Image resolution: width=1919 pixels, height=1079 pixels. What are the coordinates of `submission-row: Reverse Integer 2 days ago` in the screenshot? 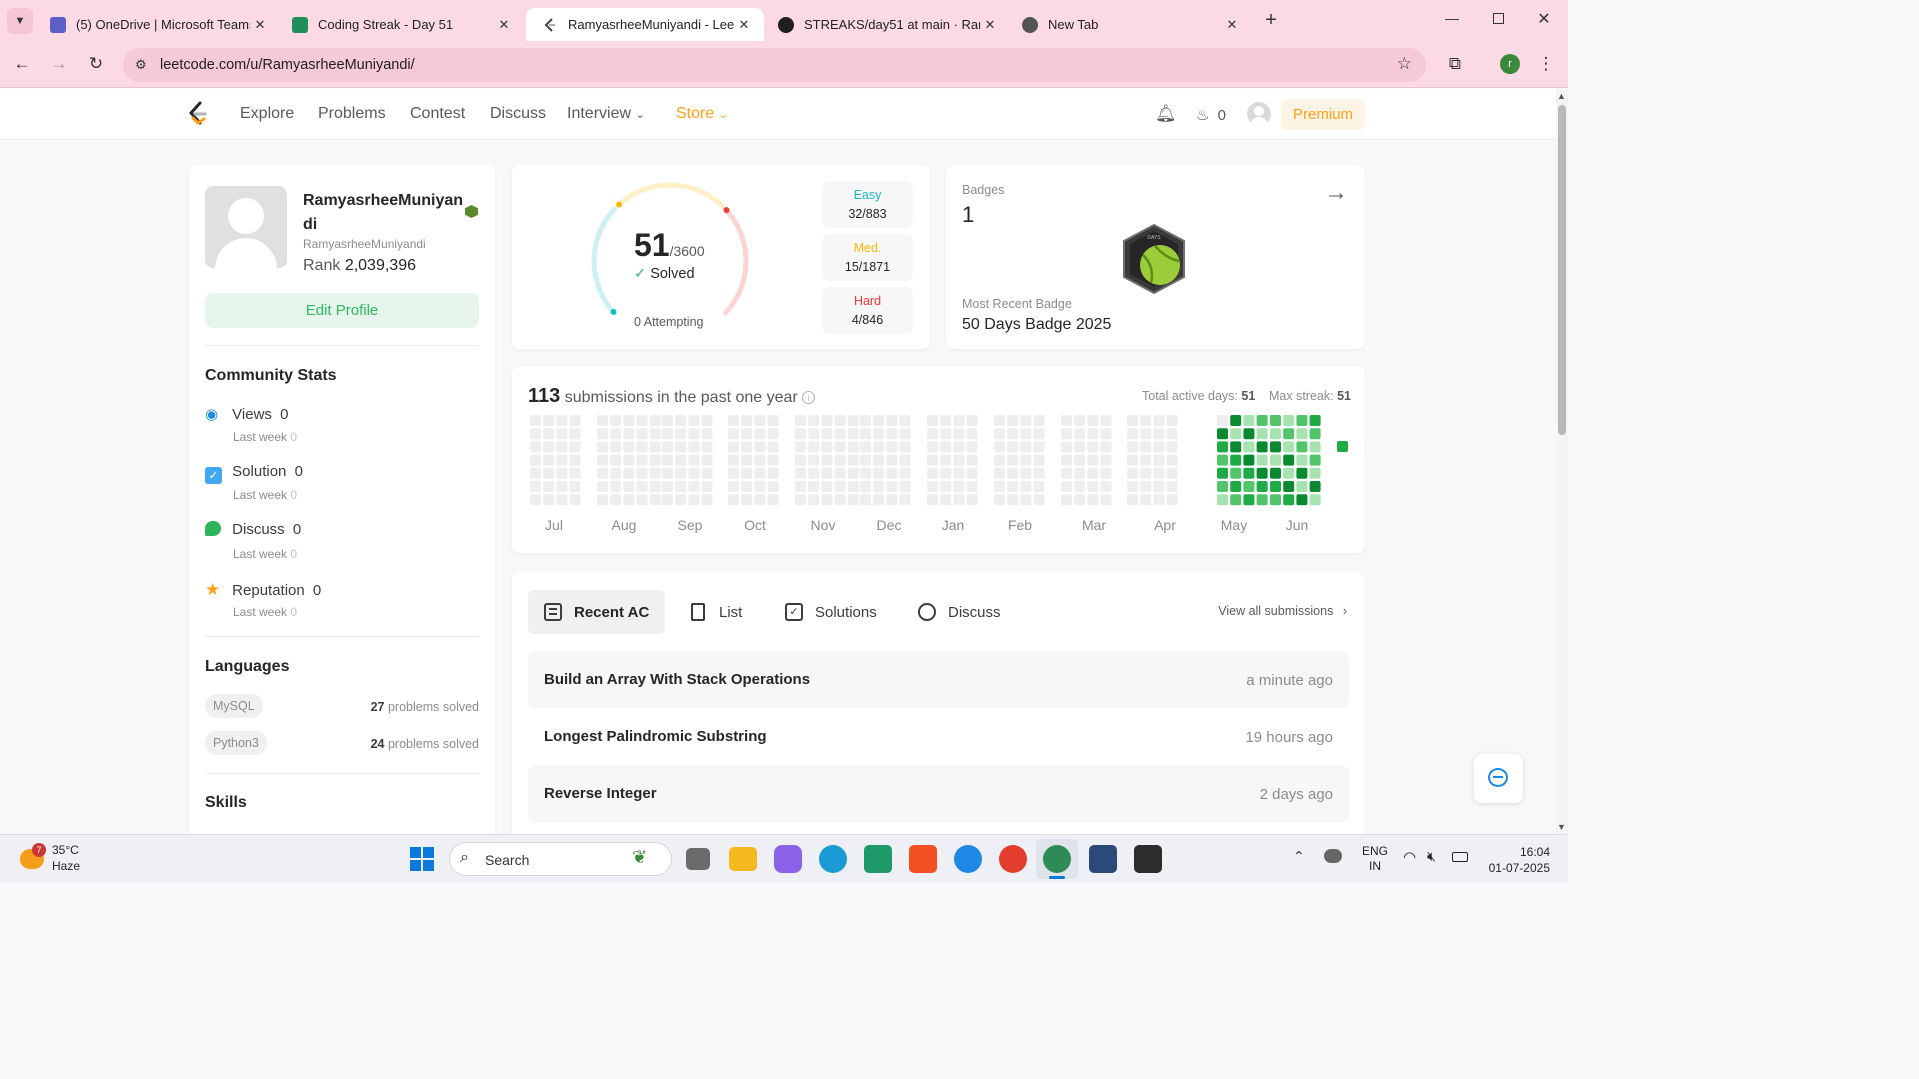 It's located at (938, 794).